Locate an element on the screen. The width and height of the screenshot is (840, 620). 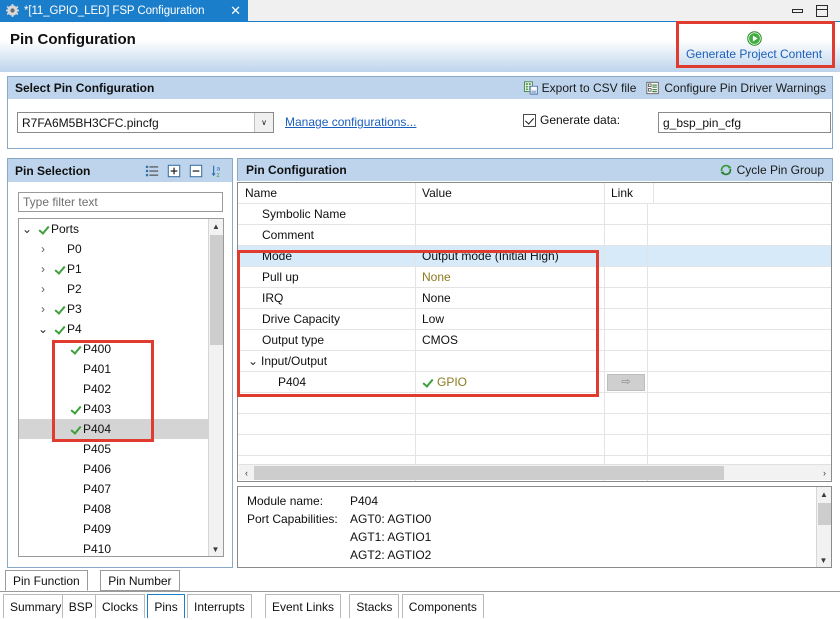
check-glyph is located at coordinates (59, 309).